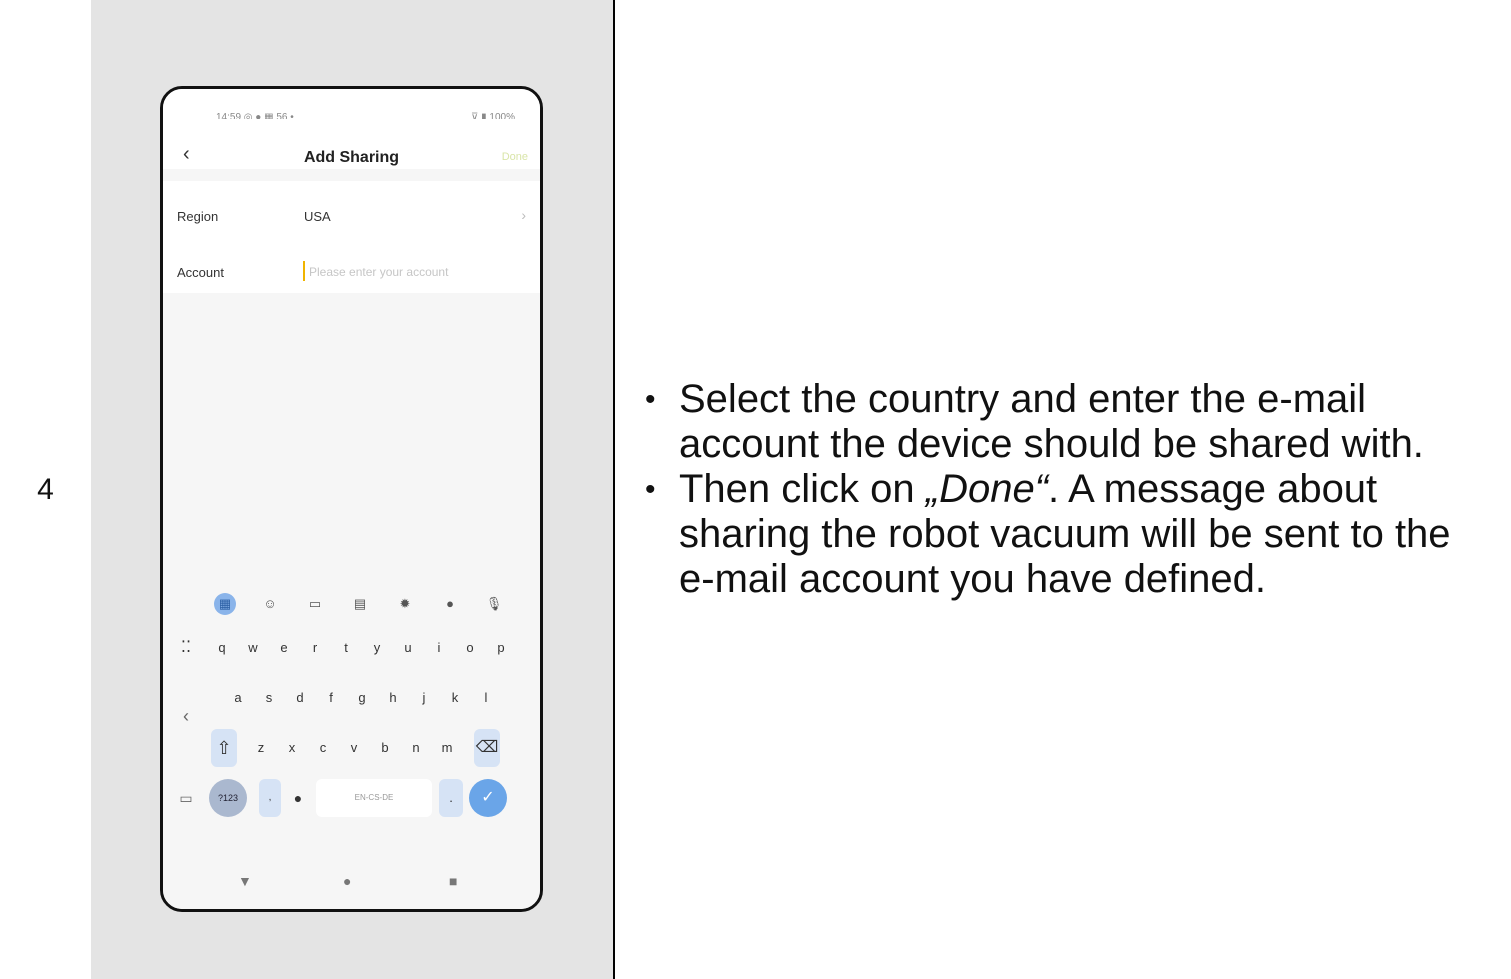 This screenshot has width=1511, height=979. I want to click on backspace-key: ⌫, so click(487, 748).